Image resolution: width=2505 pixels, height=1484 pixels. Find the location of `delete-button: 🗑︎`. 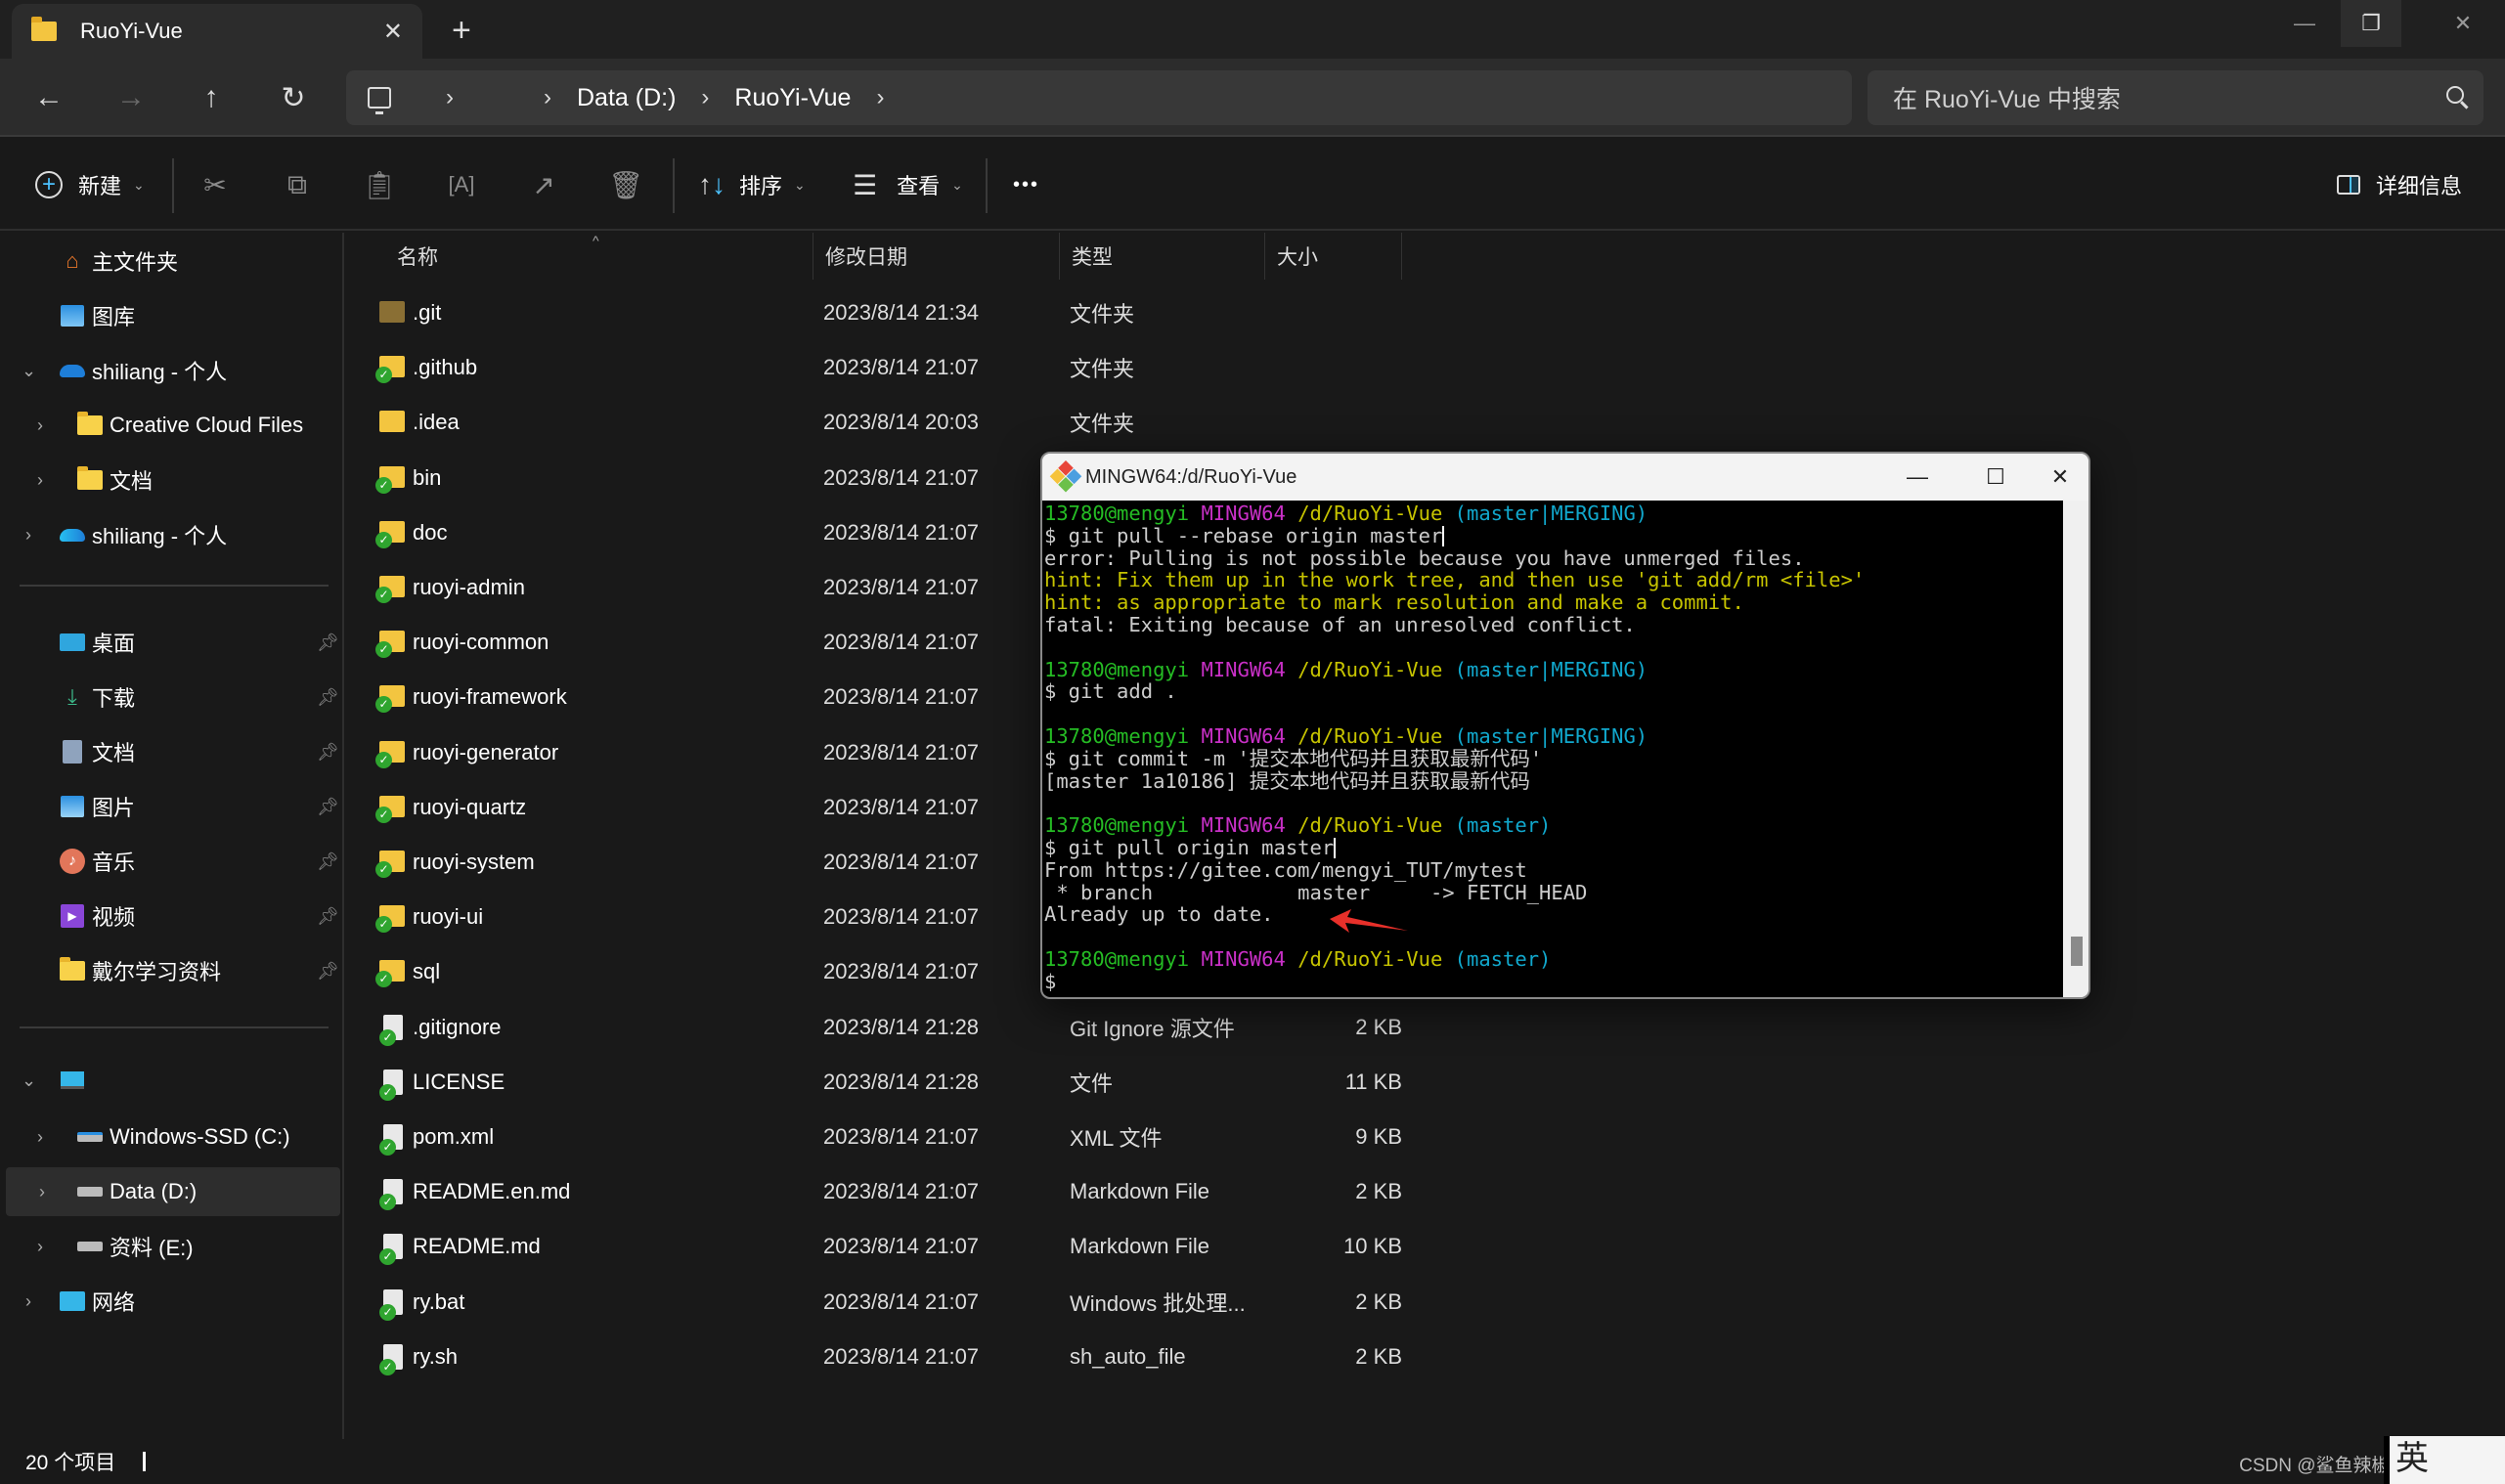

delete-button: 🗑︎ is located at coordinates (625, 184).